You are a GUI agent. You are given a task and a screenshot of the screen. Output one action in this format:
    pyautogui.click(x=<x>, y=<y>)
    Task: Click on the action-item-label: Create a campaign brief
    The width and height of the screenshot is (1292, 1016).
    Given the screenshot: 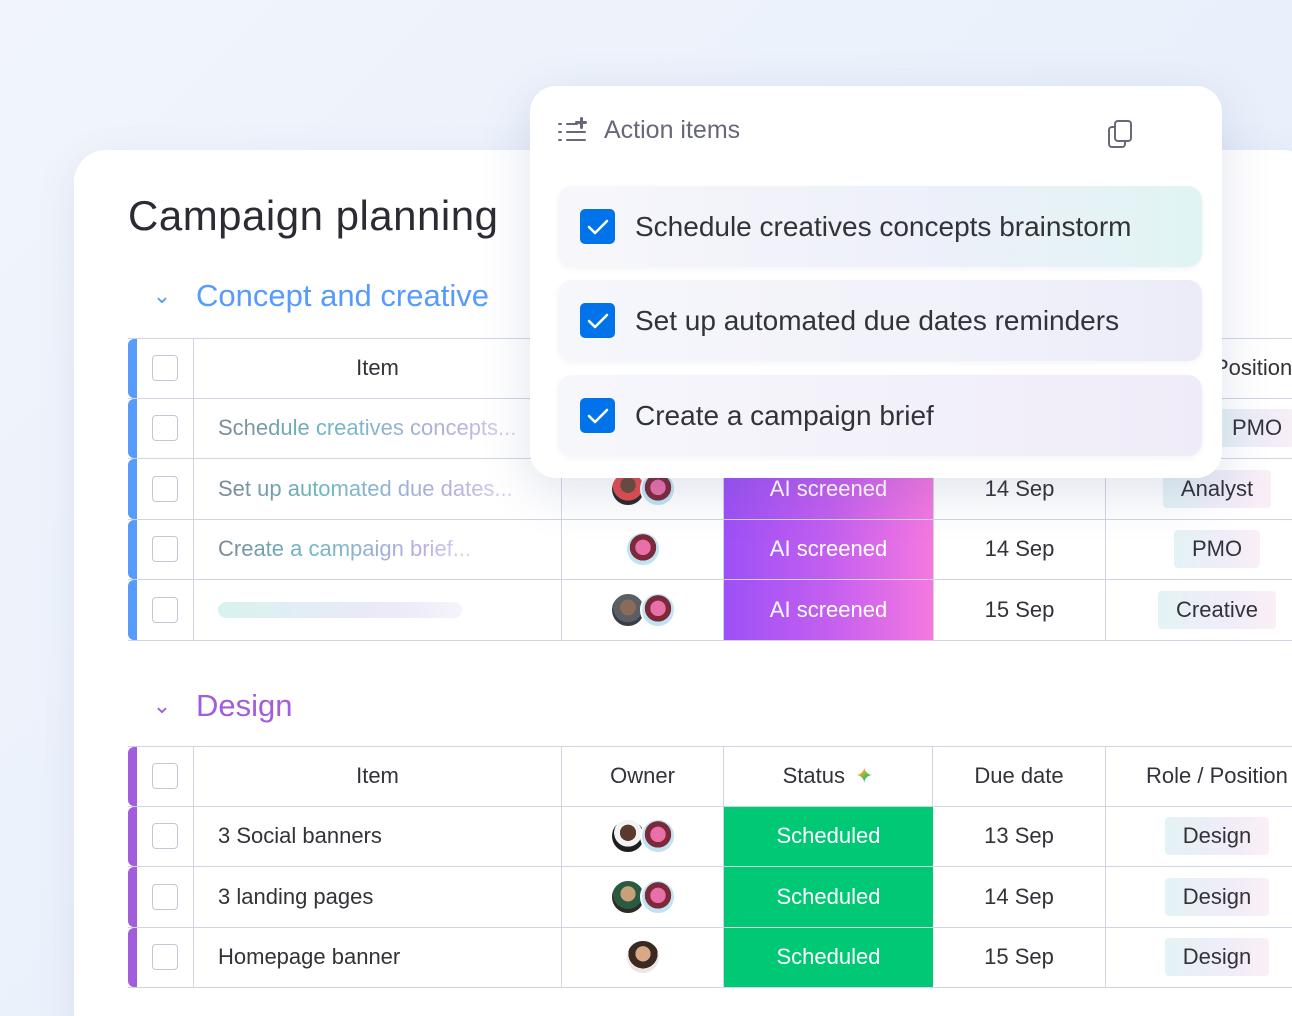 What is the action you would take?
    pyautogui.click(x=784, y=415)
    